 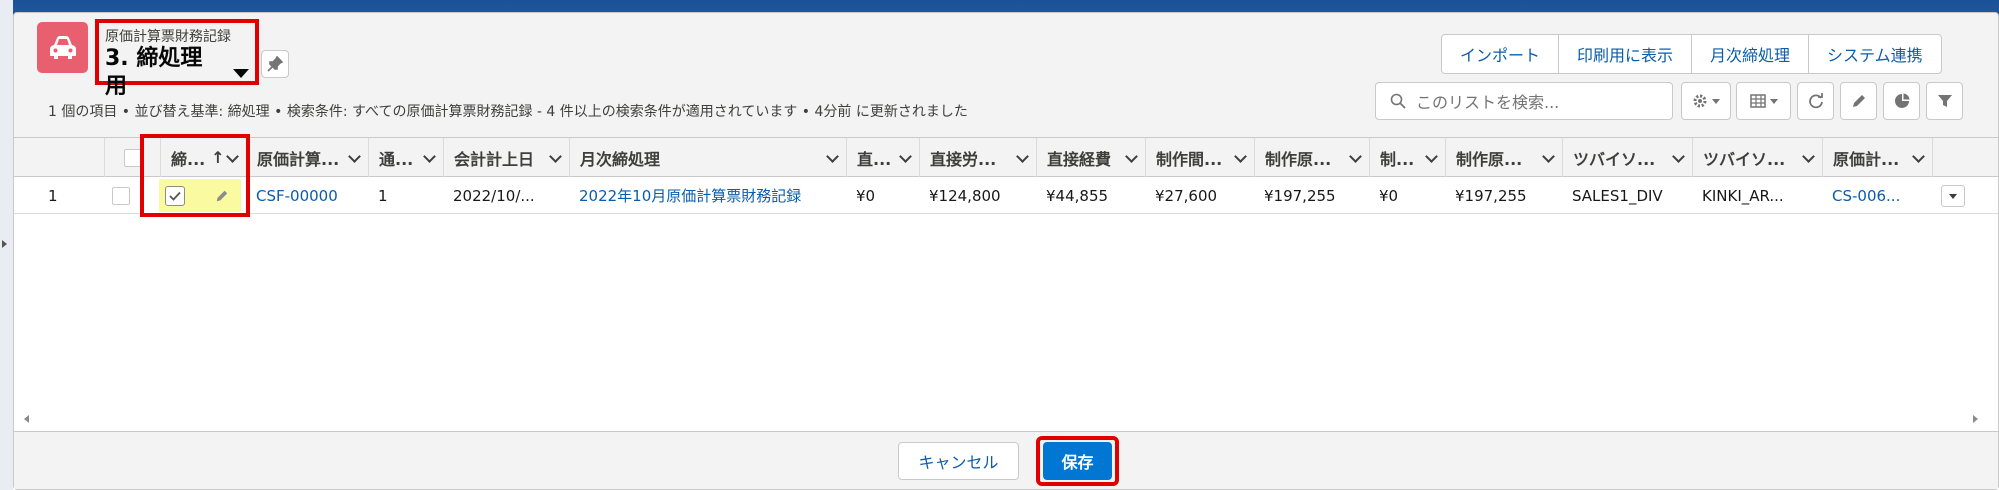 I want to click on column-header: 会計計上日, so click(x=506, y=157).